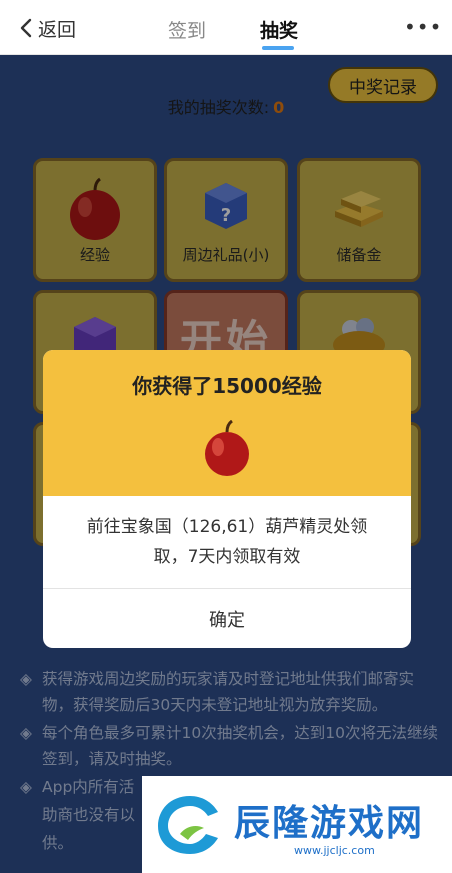 The width and height of the screenshot is (452, 873). I want to click on tab-lottery: 抽奖, so click(279, 29).